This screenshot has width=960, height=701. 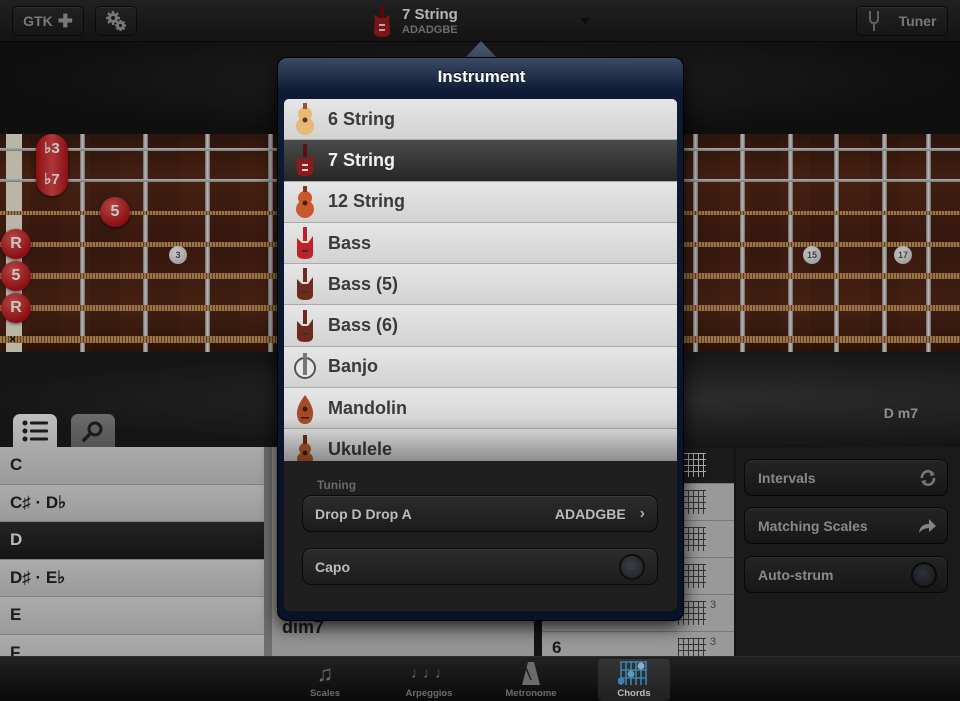 I want to click on root-note-item: D♯ · E♭, so click(x=132, y=578).